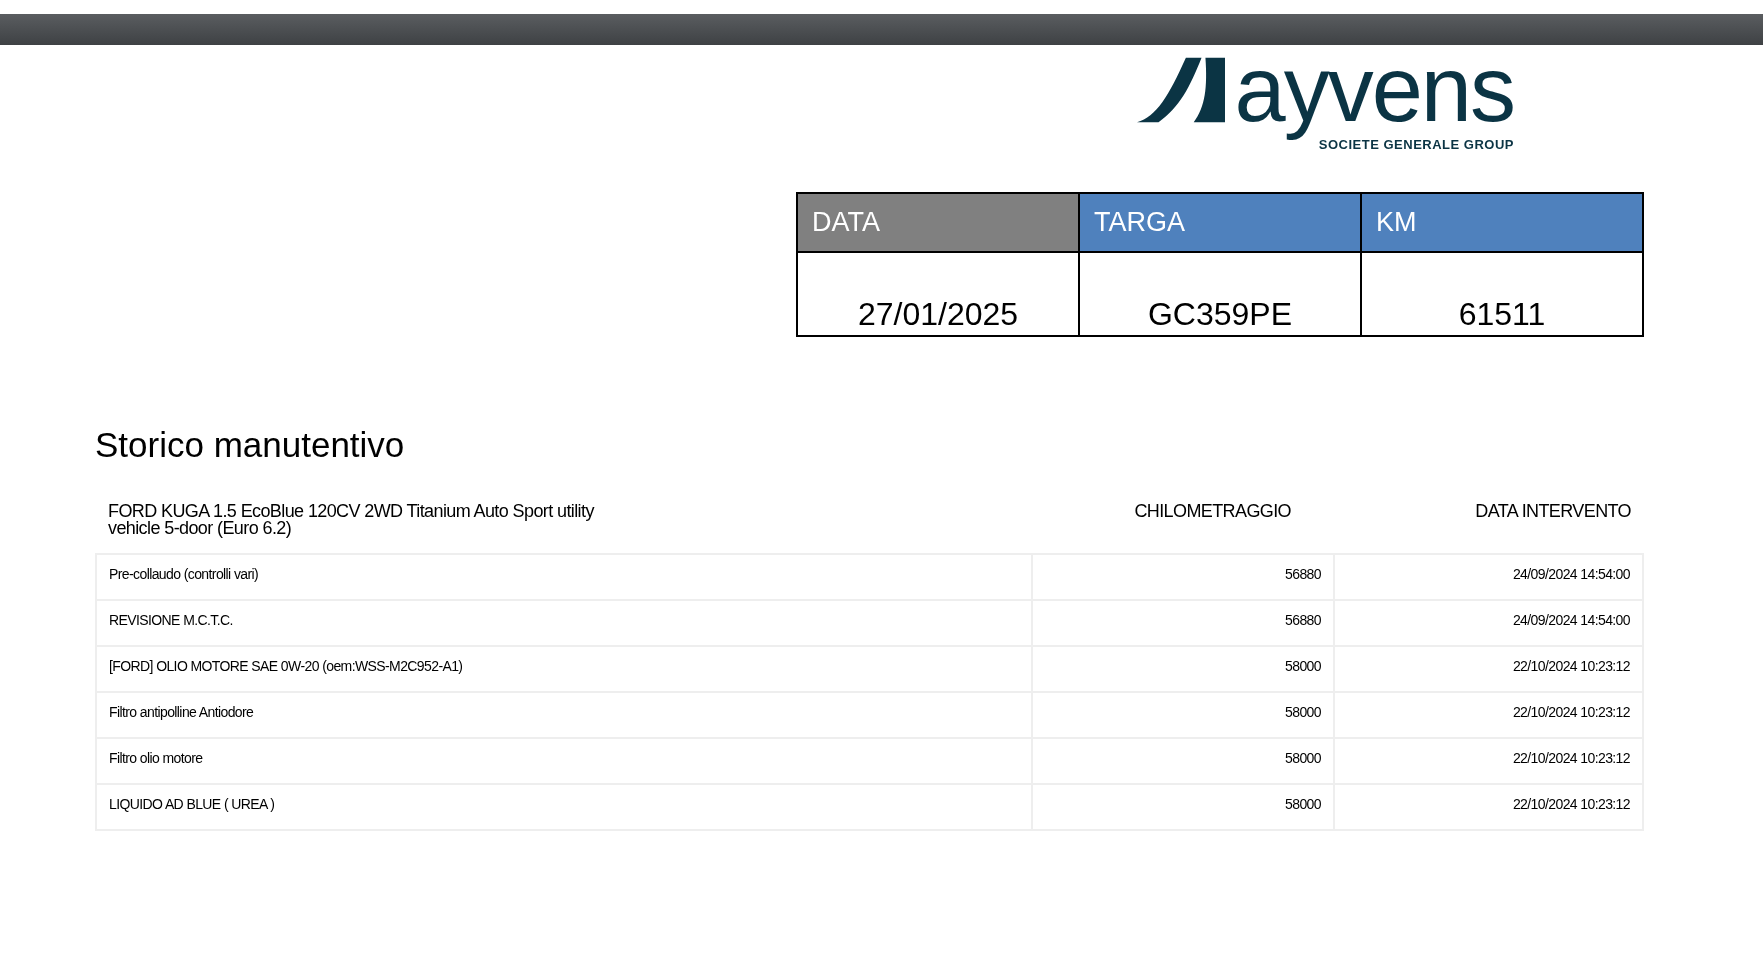 This screenshot has height=969, width=1763. Describe the element at coordinates (564, 577) in the screenshot. I see `table-cell: Pre-collaudo (controlli vari)` at that location.